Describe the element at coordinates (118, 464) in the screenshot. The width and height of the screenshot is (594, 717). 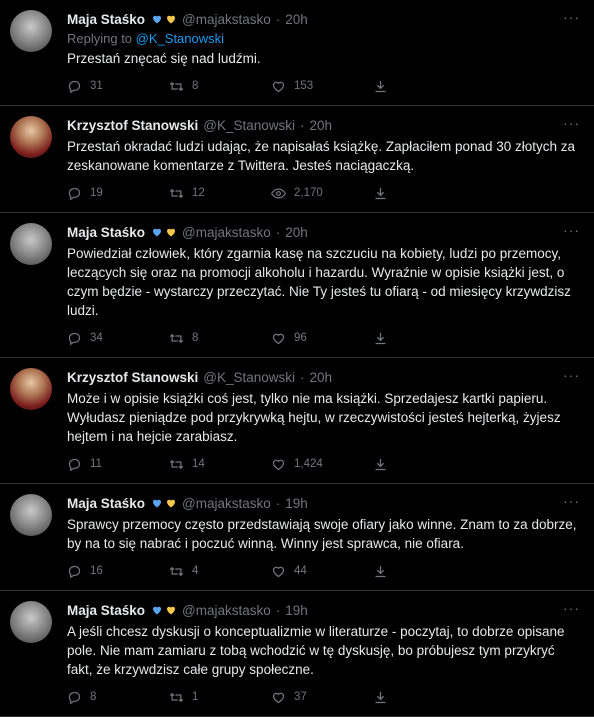
I see `reply-button: 11` at that location.